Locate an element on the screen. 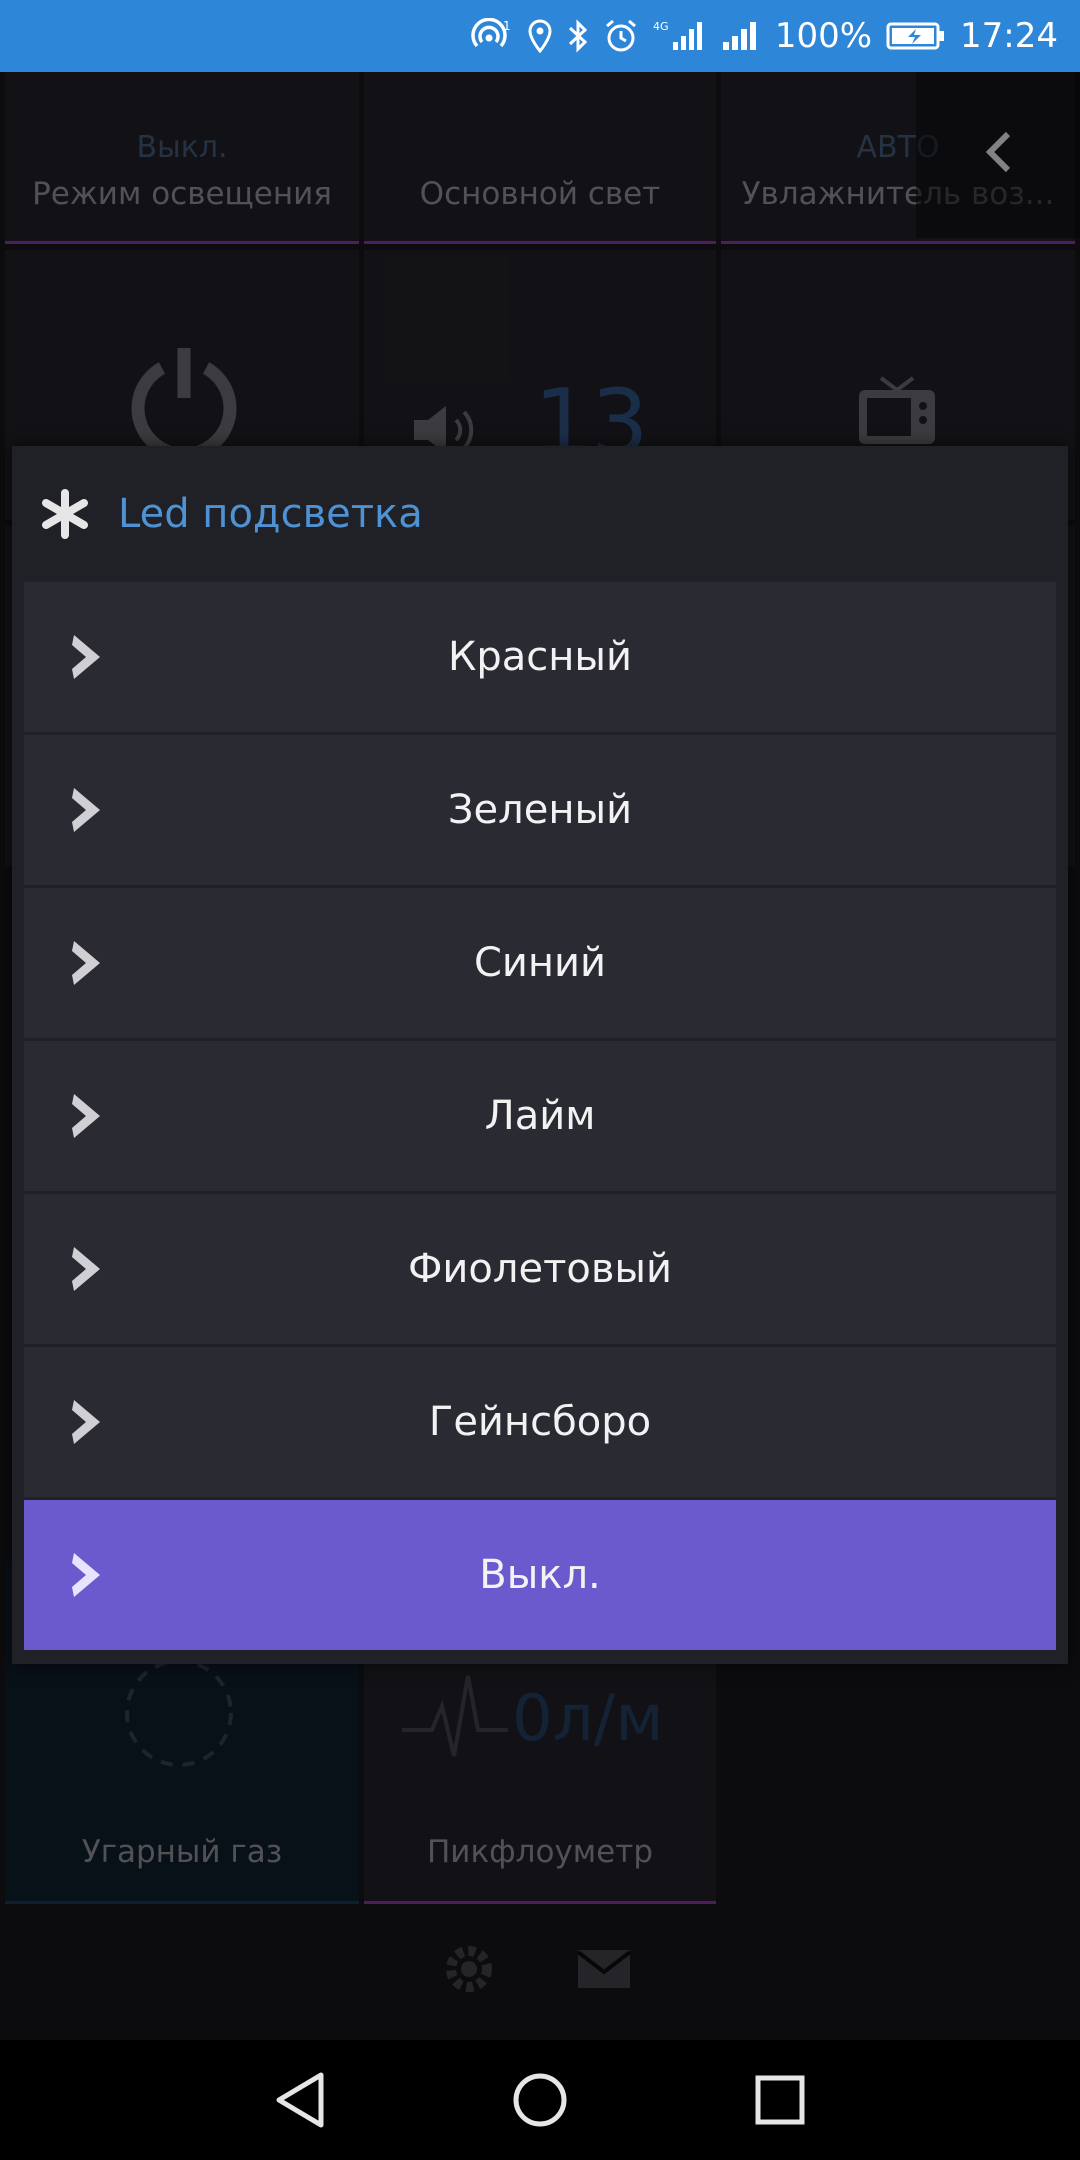  nav-recents-button is located at coordinates (780, 2100).